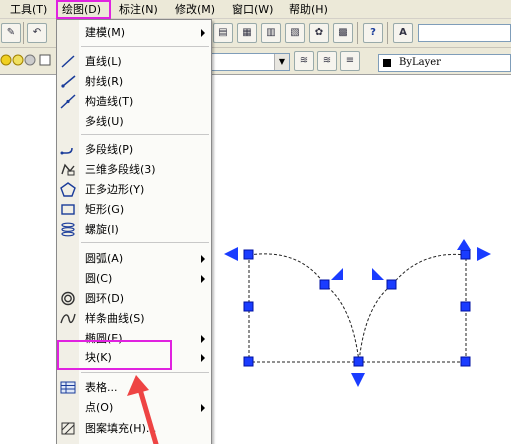 This screenshot has width=511, height=444. I want to click on menu-item-arc: 圆弧(A), so click(134, 258).